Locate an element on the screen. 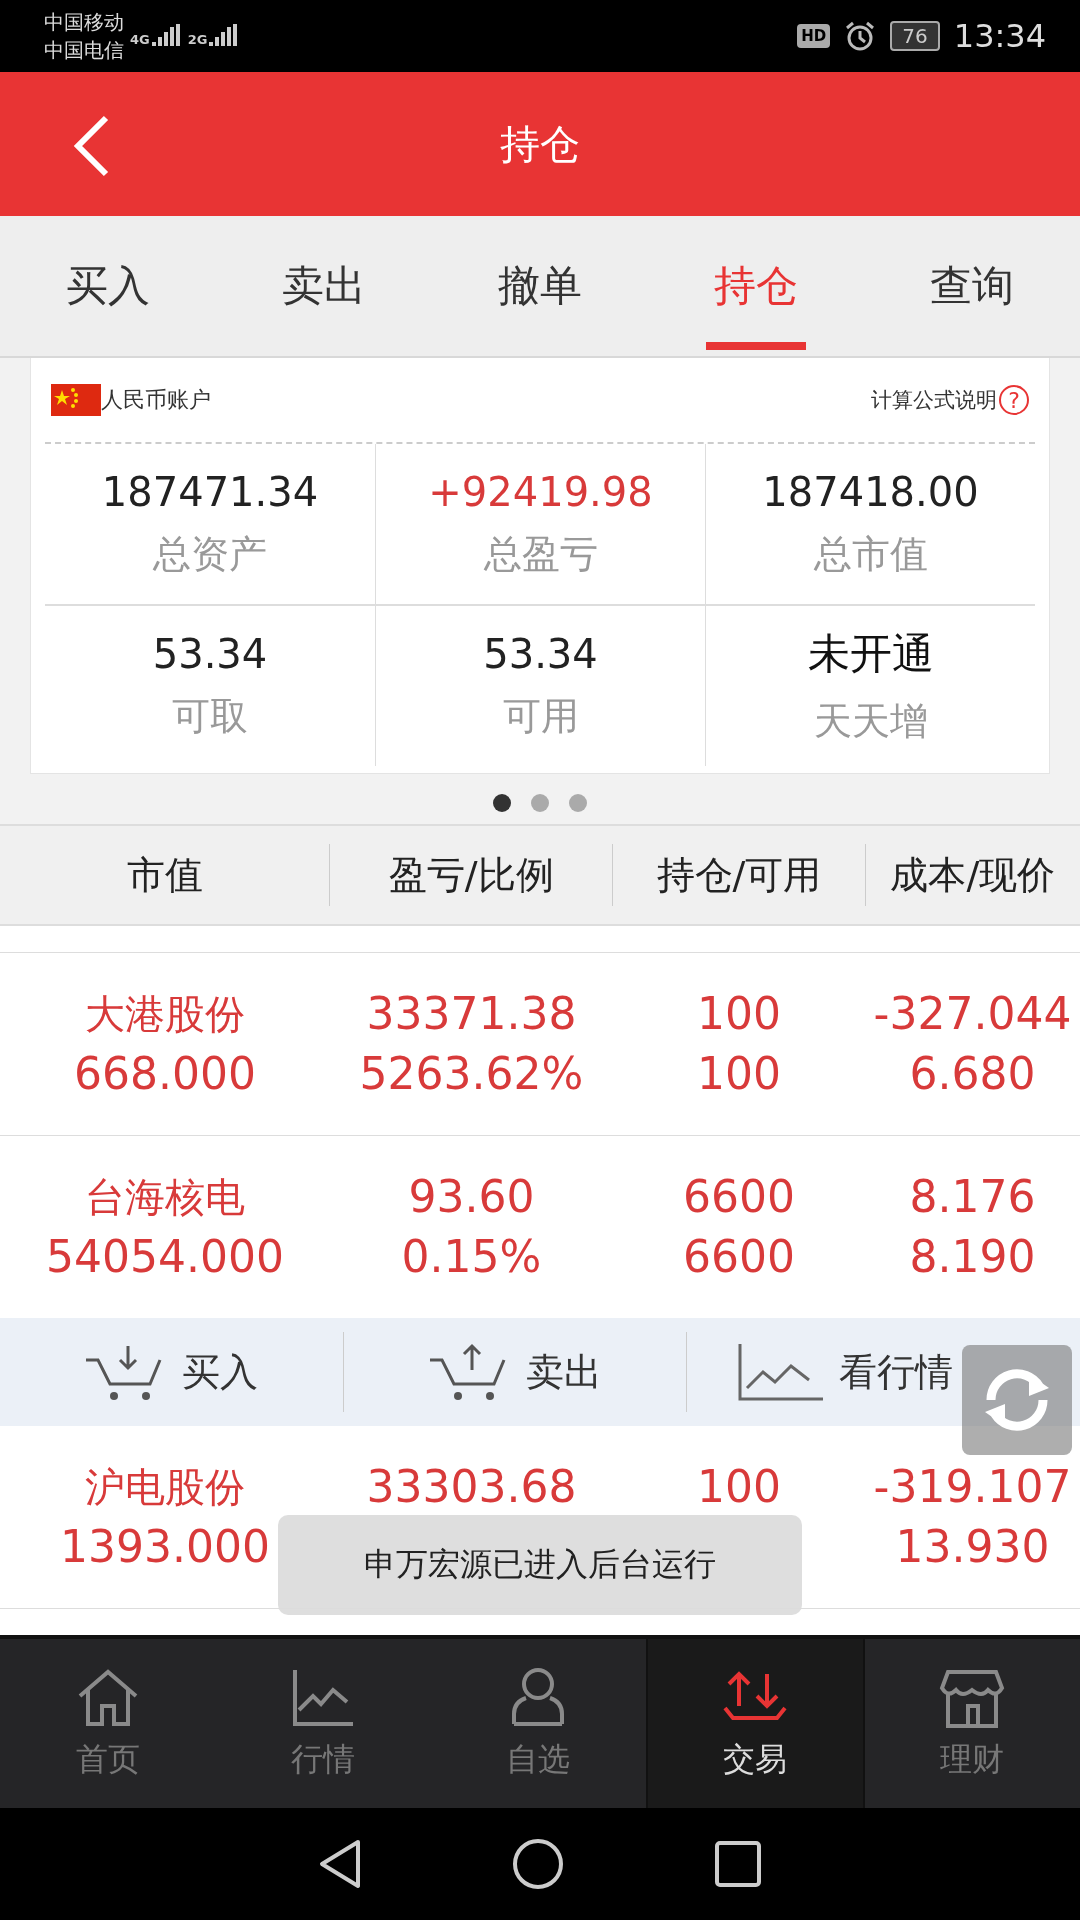 The image size is (1080, 1920). tab: 卖出 is located at coordinates (324, 286).